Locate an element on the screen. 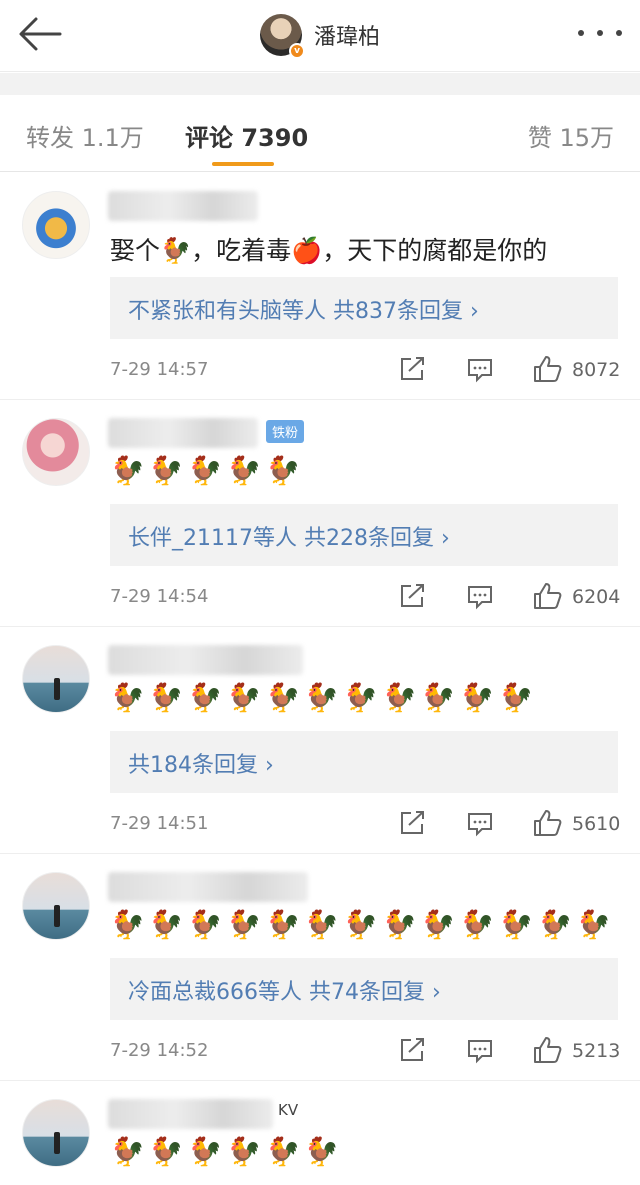 The image size is (640, 1185). replies-box: 冷面总裁666等人 共74条回复 › is located at coordinates (364, 989).